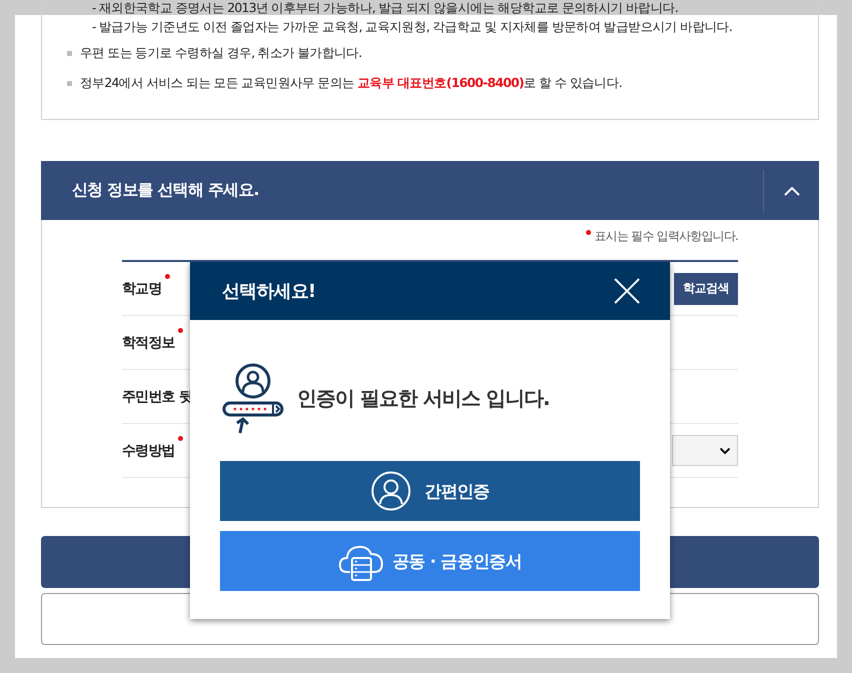 This screenshot has height=673, width=852. What do you see at coordinates (666, 236) in the screenshot?
I see `required-note: 표시는 필수 입력사항입니다.` at bounding box center [666, 236].